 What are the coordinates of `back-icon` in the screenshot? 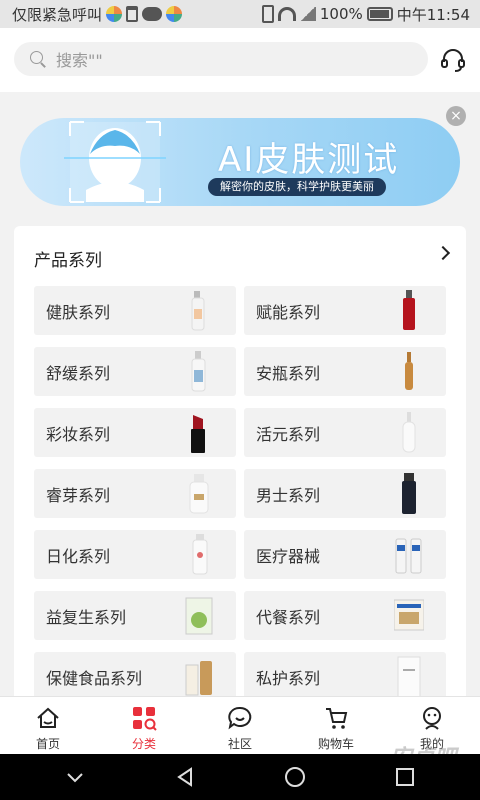 It's located at (185, 777).